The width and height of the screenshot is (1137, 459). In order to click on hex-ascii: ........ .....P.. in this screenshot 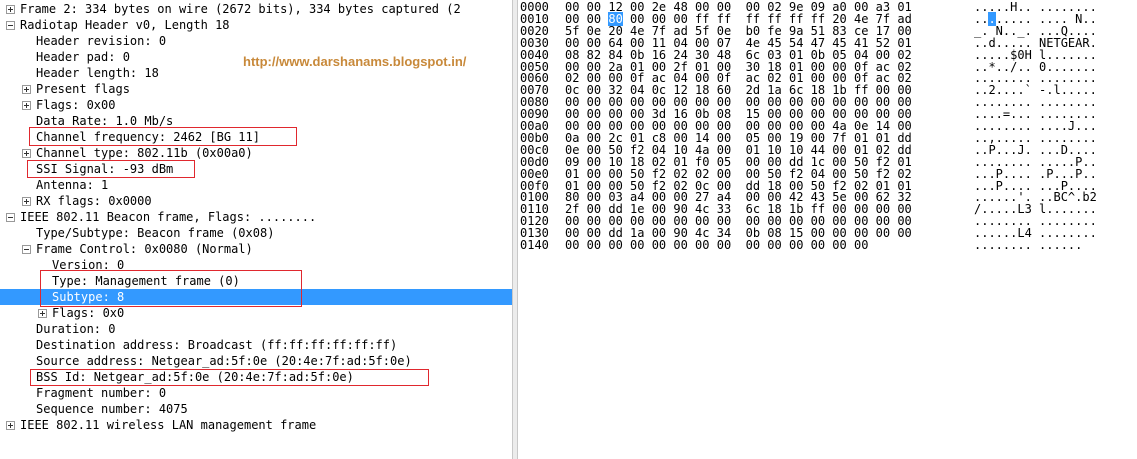, I will do `click(1035, 162)`.